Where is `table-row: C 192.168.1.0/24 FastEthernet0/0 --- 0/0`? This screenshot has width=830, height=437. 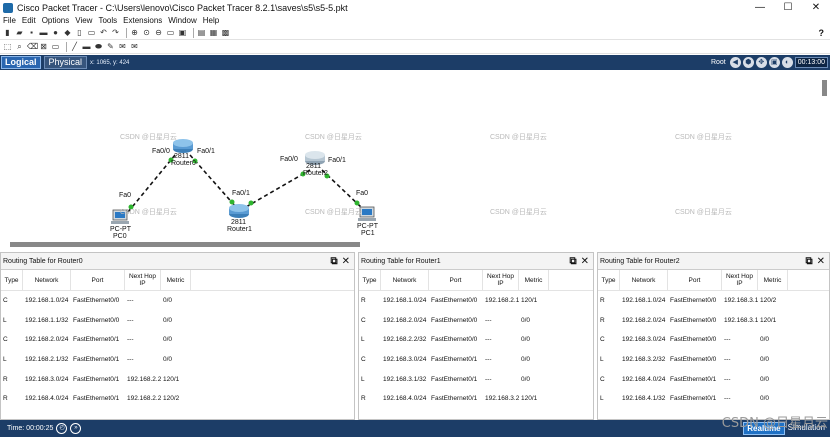 table-row: C 192.168.1.0/24 FastEthernet0/0 --- 0/0 is located at coordinates (177, 301).